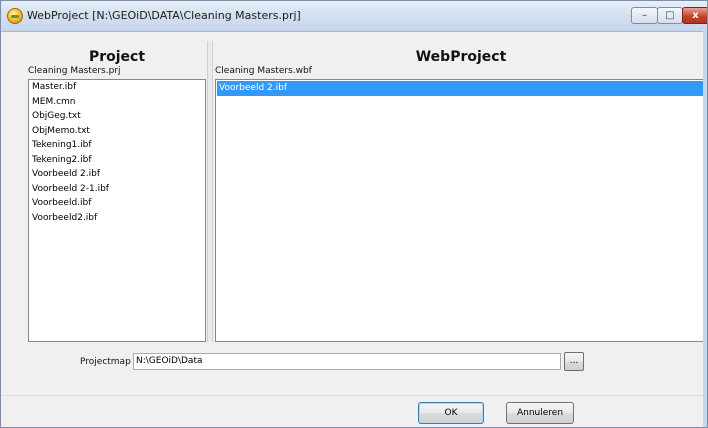  I want to click on project-heading: Project, so click(117, 57).